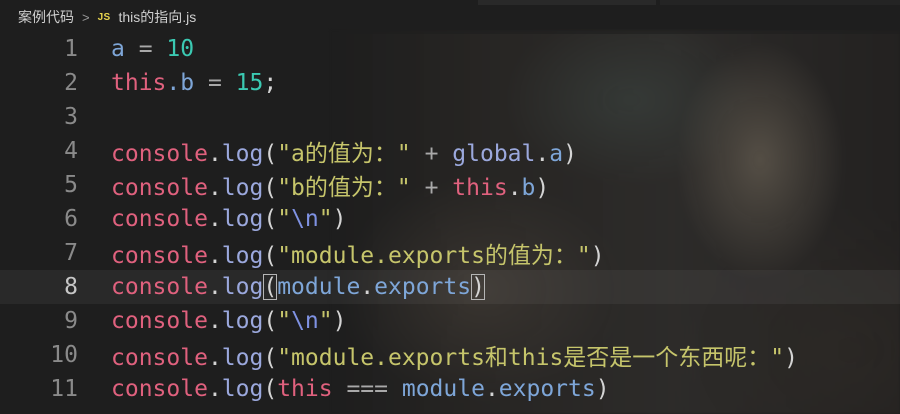 The image size is (900, 414). I want to click on token-punctuation: ;, so click(270, 83).